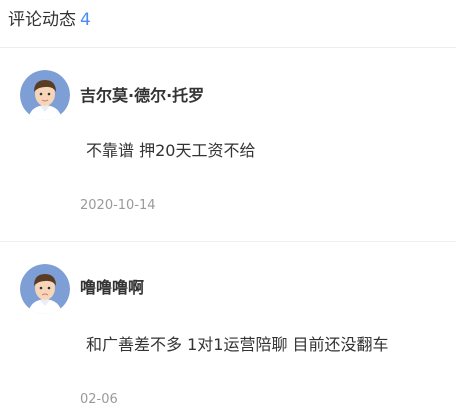 This screenshot has width=456, height=420. Describe the element at coordinates (112, 288) in the screenshot. I see `comment-author: 噜噜噜啊` at that location.